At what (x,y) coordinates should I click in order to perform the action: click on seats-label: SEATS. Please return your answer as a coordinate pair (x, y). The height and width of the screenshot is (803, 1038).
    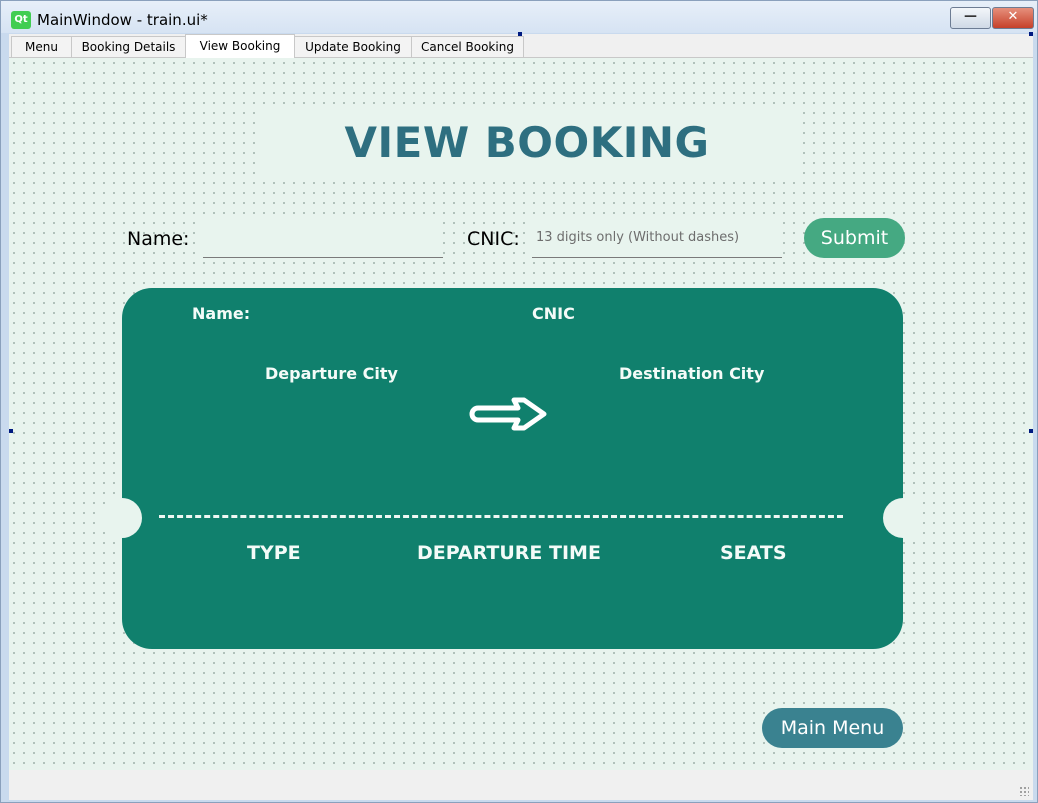
    Looking at the image, I should click on (753, 553).